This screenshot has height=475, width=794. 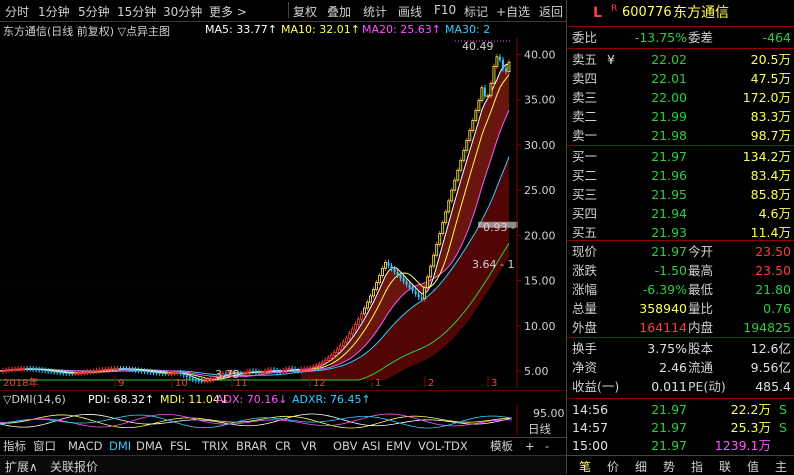 What do you see at coordinates (753, 466) in the screenshot?
I see `tab-value: 值` at bounding box center [753, 466].